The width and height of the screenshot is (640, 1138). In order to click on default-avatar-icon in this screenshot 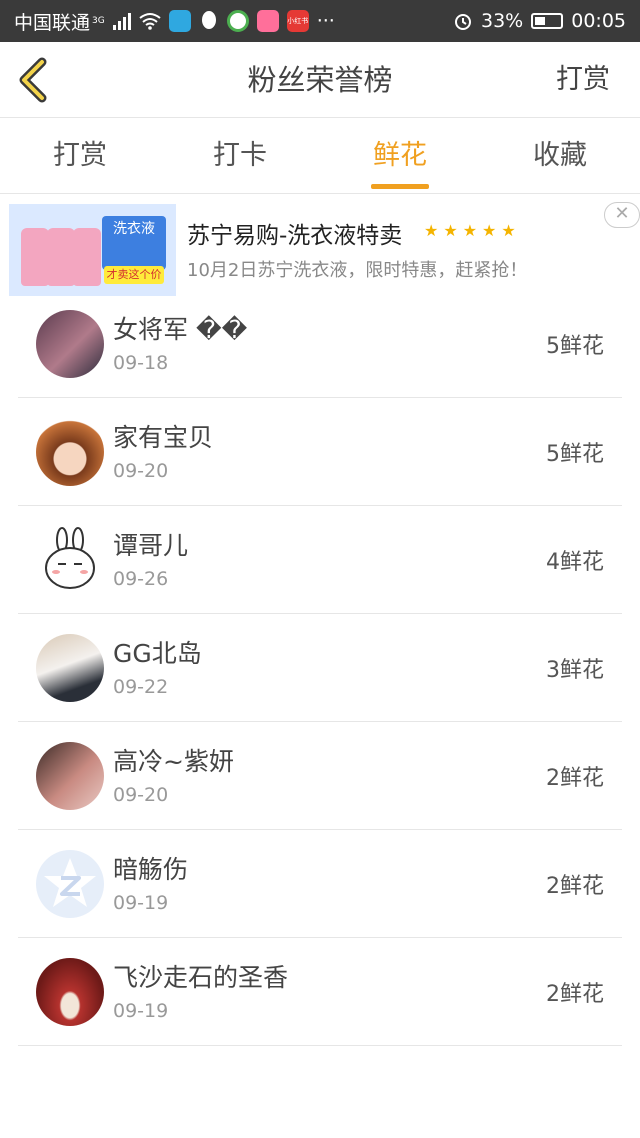, I will do `click(70, 882)`.